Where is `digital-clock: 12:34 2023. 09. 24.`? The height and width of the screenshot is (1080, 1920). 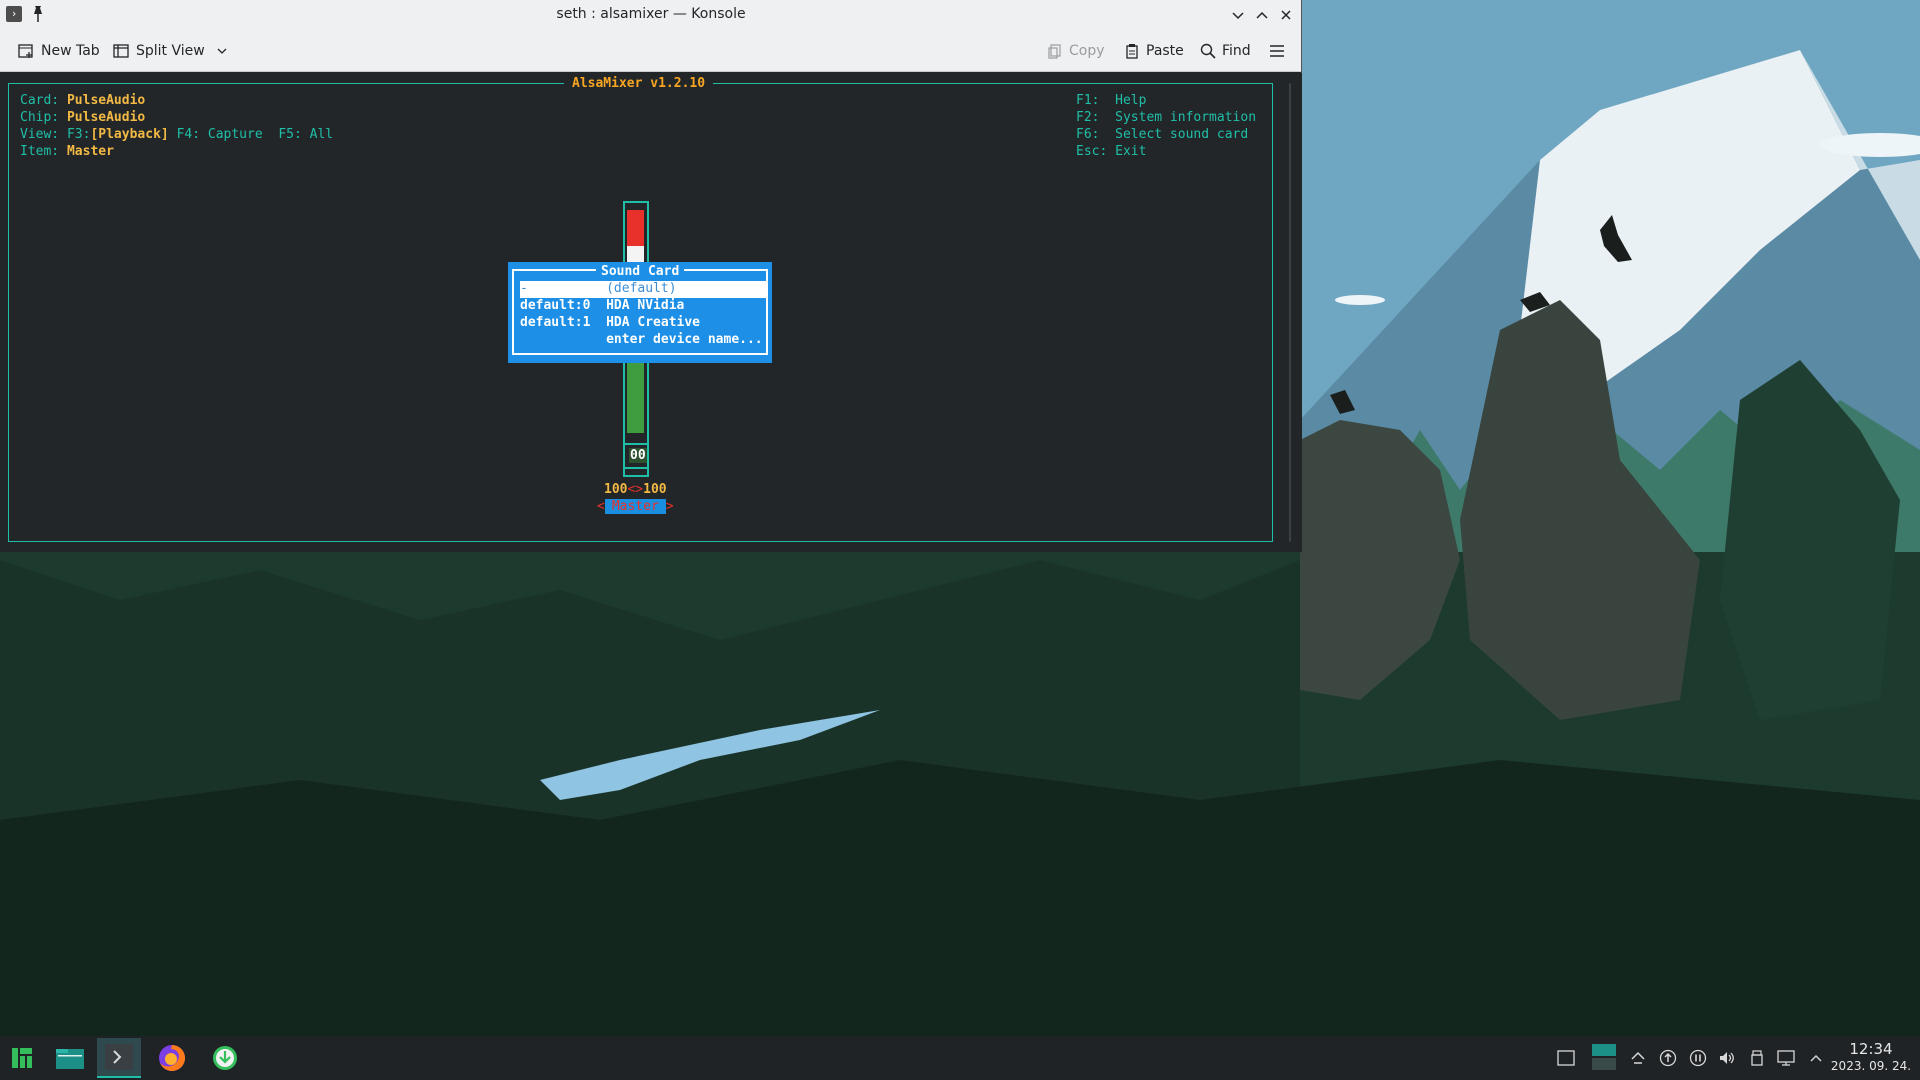 digital-clock: 12:34 2023. 09. 24. is located at coordinates (1871, 1057).